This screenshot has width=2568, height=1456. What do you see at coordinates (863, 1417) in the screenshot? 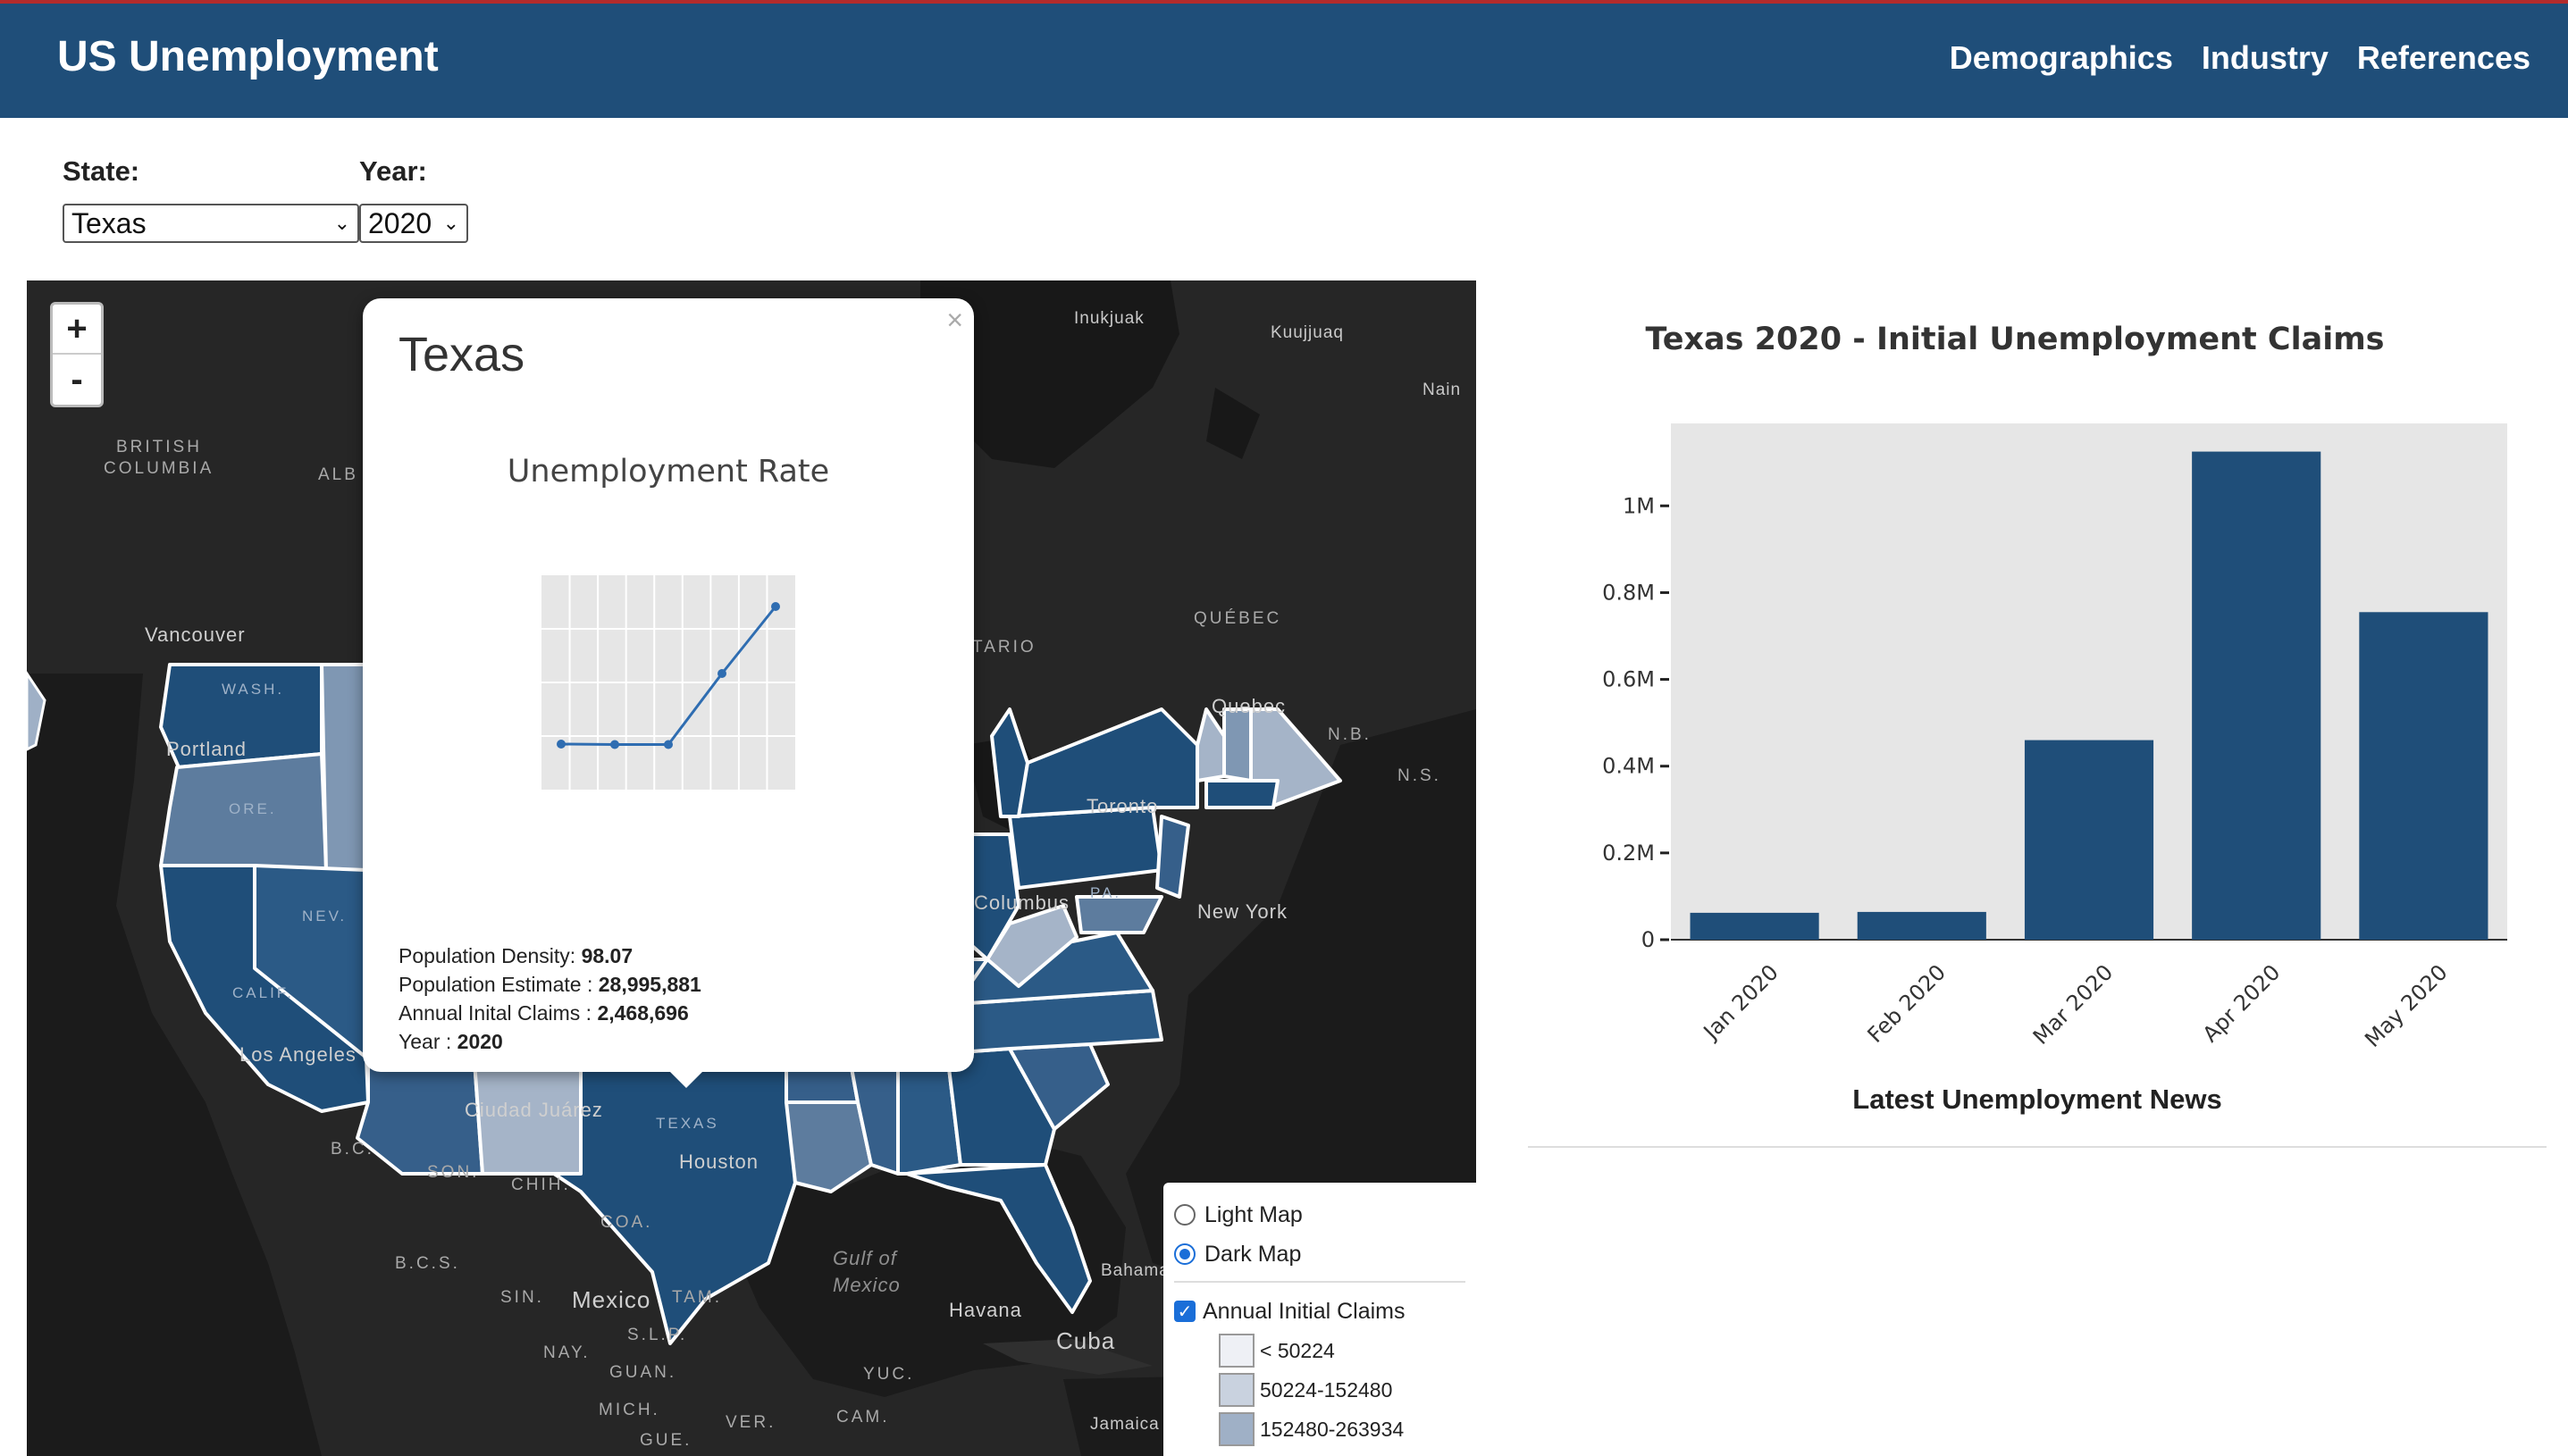
I see `map-label: CAM.` at bounding box center [863, 1417].